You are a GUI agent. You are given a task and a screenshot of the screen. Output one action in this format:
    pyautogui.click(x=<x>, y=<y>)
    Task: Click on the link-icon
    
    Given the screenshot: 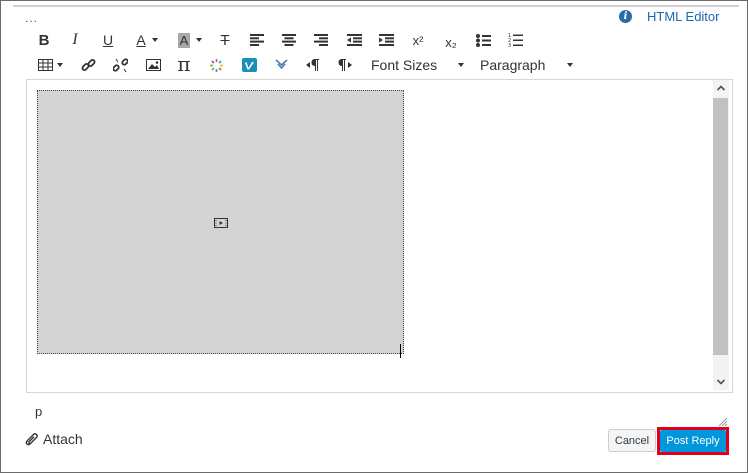 What is the action you would take?
    pyautogui.click(x=88, y=64)
    